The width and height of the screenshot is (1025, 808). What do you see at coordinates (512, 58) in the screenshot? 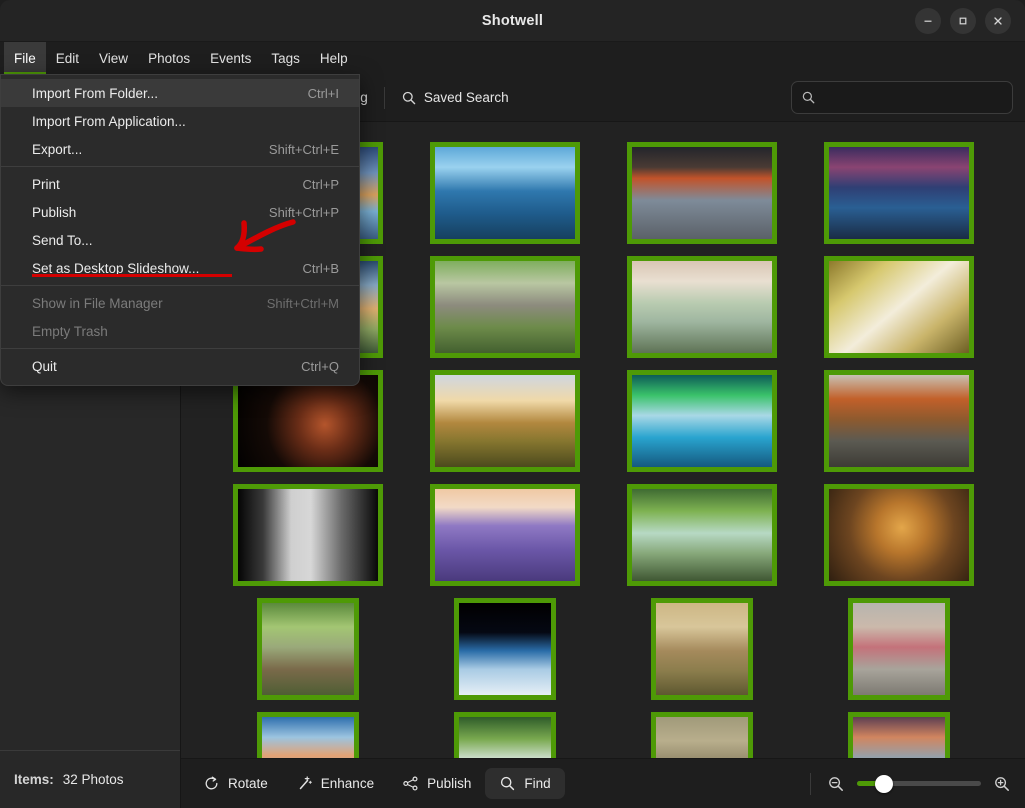
I see `menu-bar: File Edit View Photos Events Tags Help` at bounding box center [512, 58].